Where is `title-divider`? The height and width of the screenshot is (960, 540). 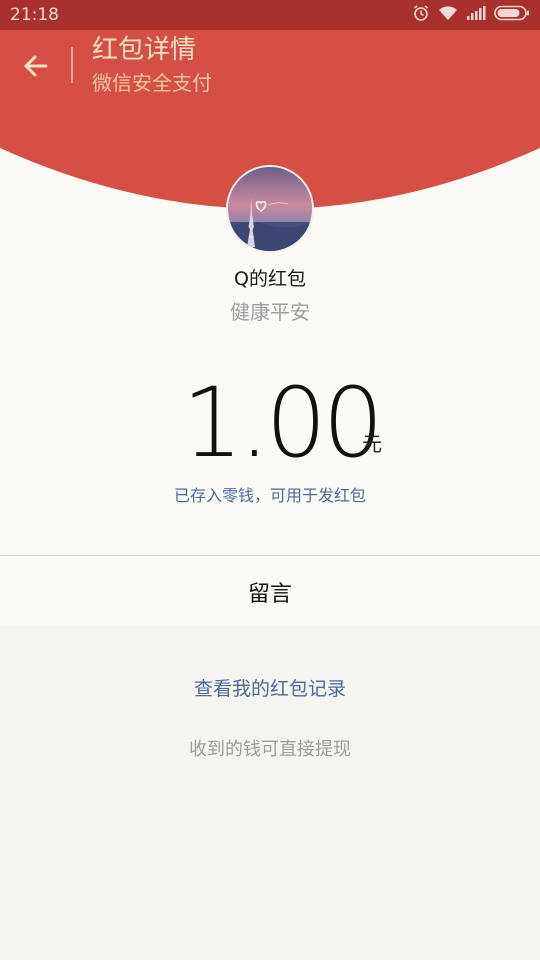 title-divider is located at coordinates (72, 65).